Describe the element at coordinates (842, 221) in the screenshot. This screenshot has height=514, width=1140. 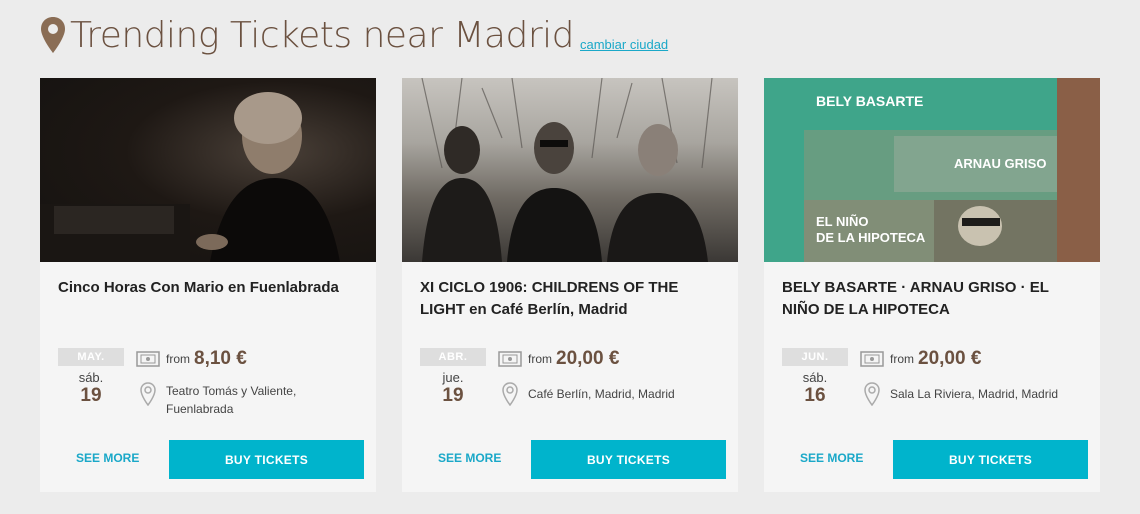
I see `poster-title: EL NIÑO` at that location.